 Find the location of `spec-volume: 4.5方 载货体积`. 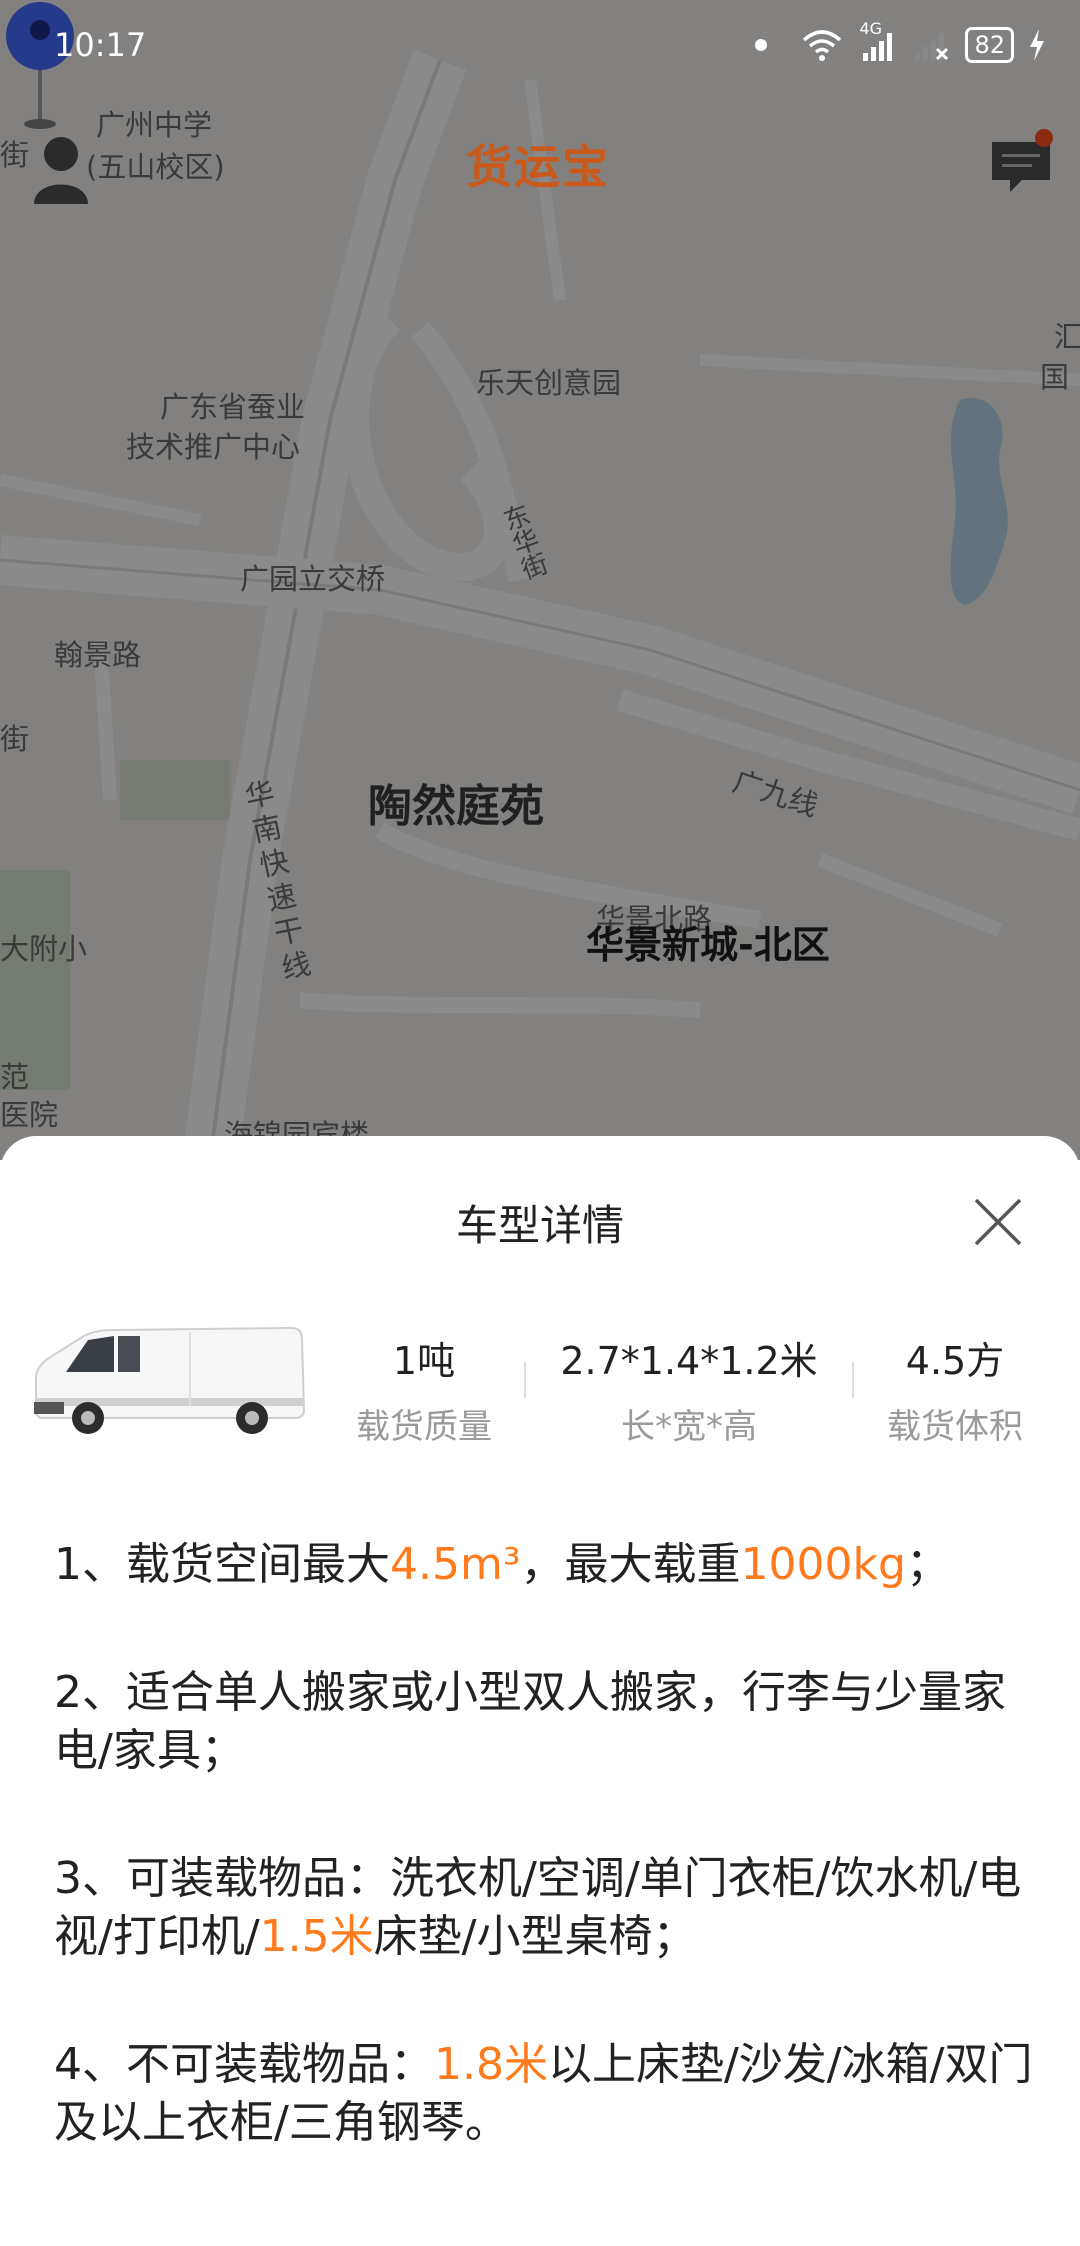

spec-volume: 4.5方 载货体积 is located at coordinates (955, 1389).